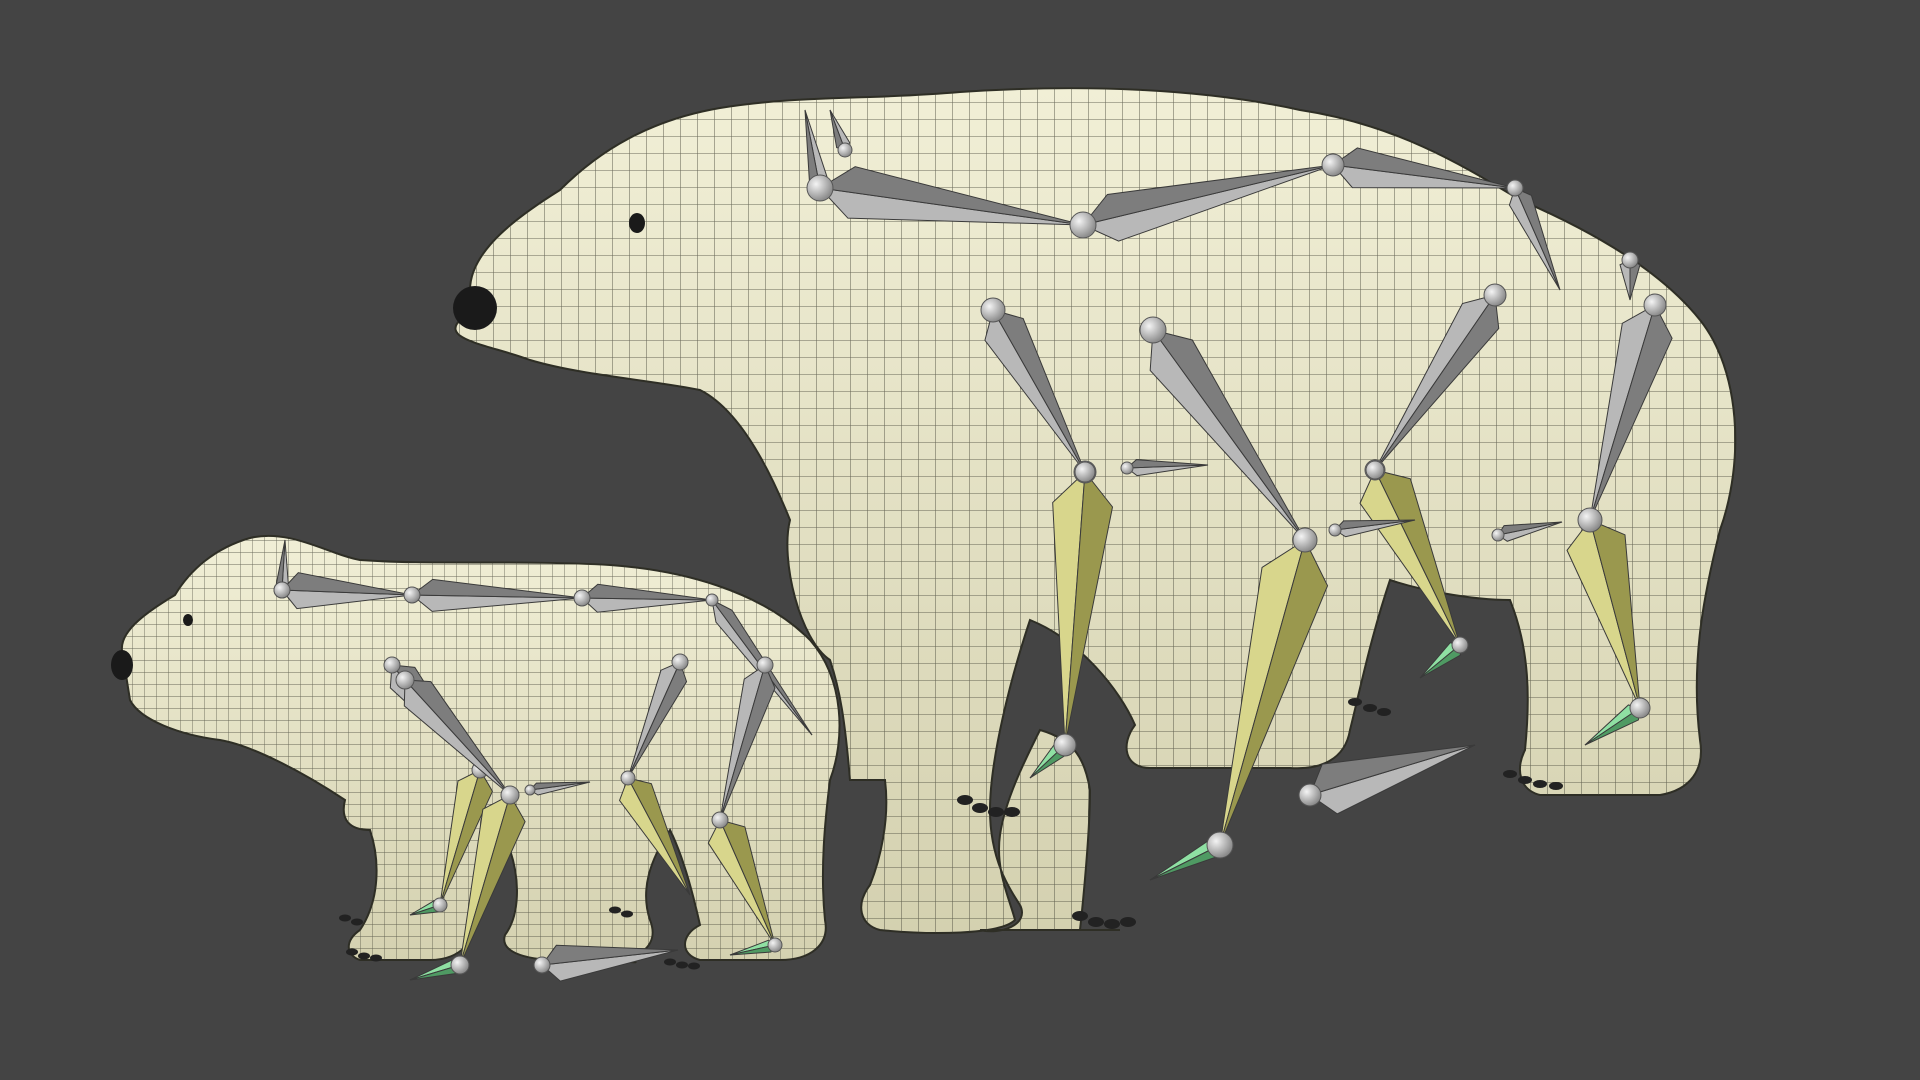  I want to click on adult-ik-2-head-joint, so click(1335, 530).